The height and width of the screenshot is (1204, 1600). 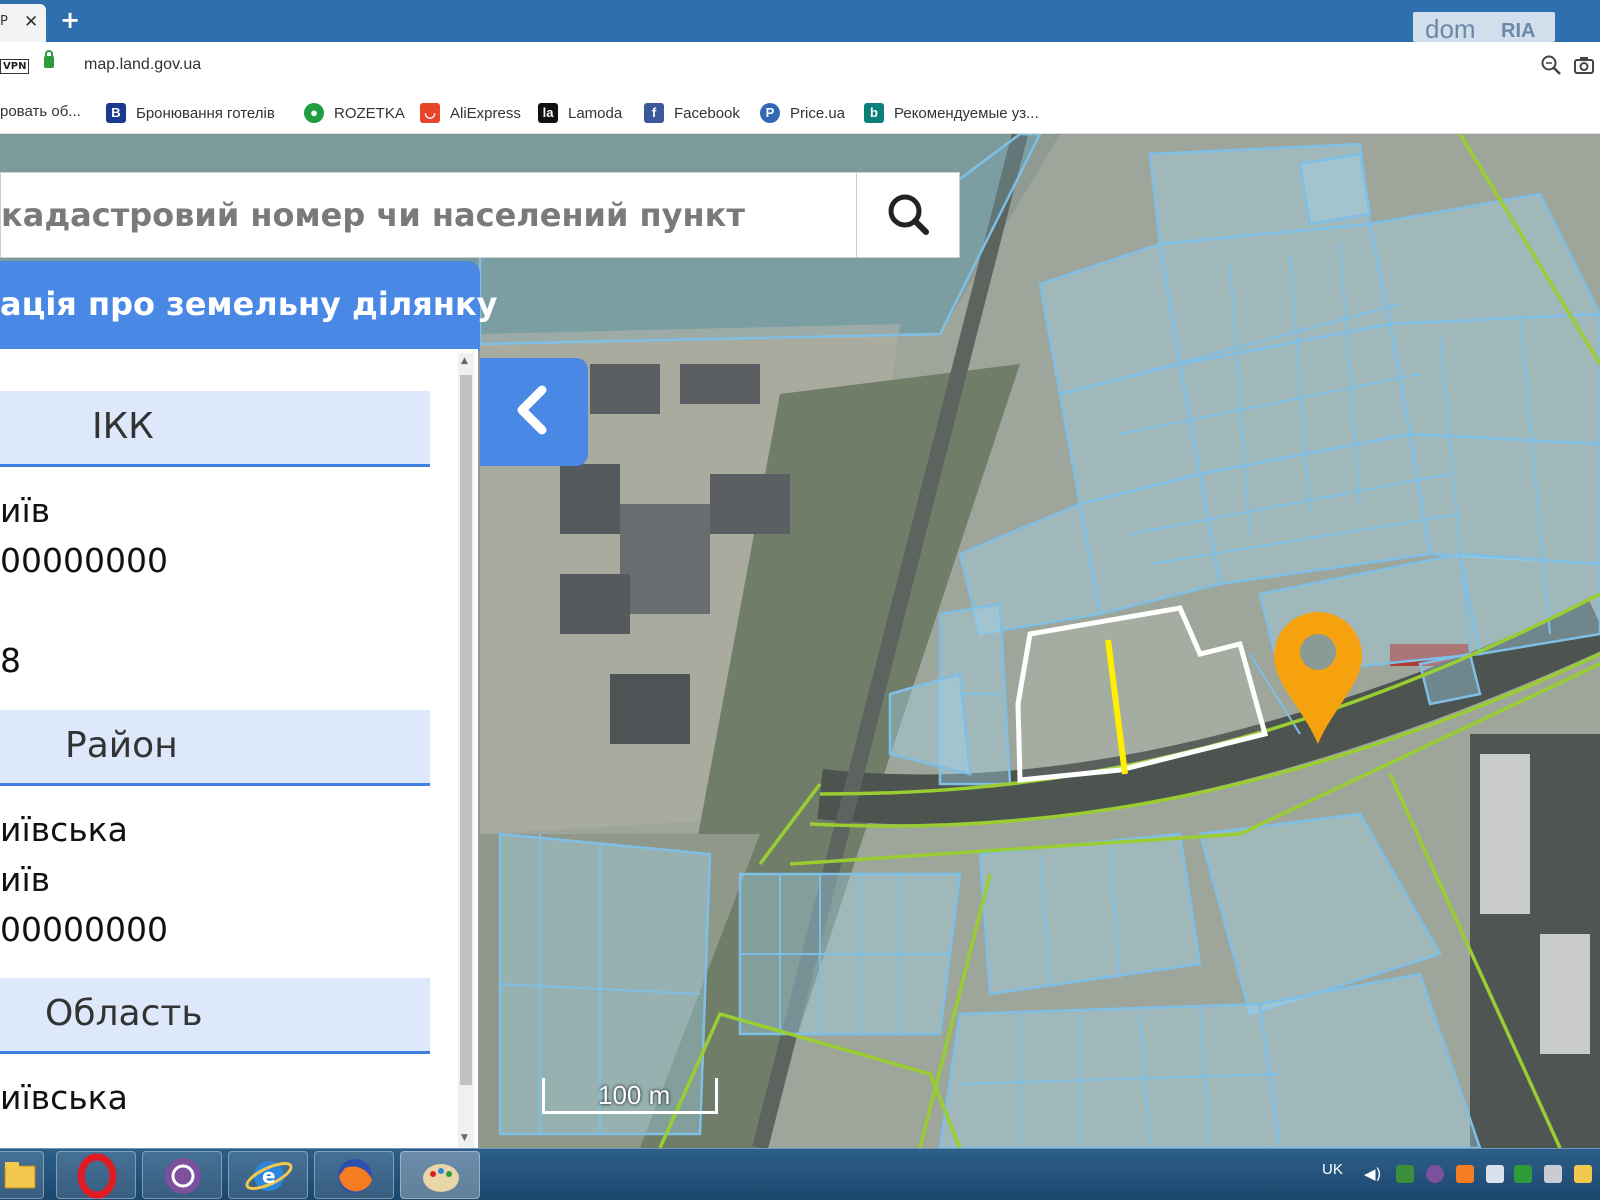 What do you see at coordinates (215, 429) in the screenshot?
I see `section-ikk: ІКК` at bounding box center [215, 429].